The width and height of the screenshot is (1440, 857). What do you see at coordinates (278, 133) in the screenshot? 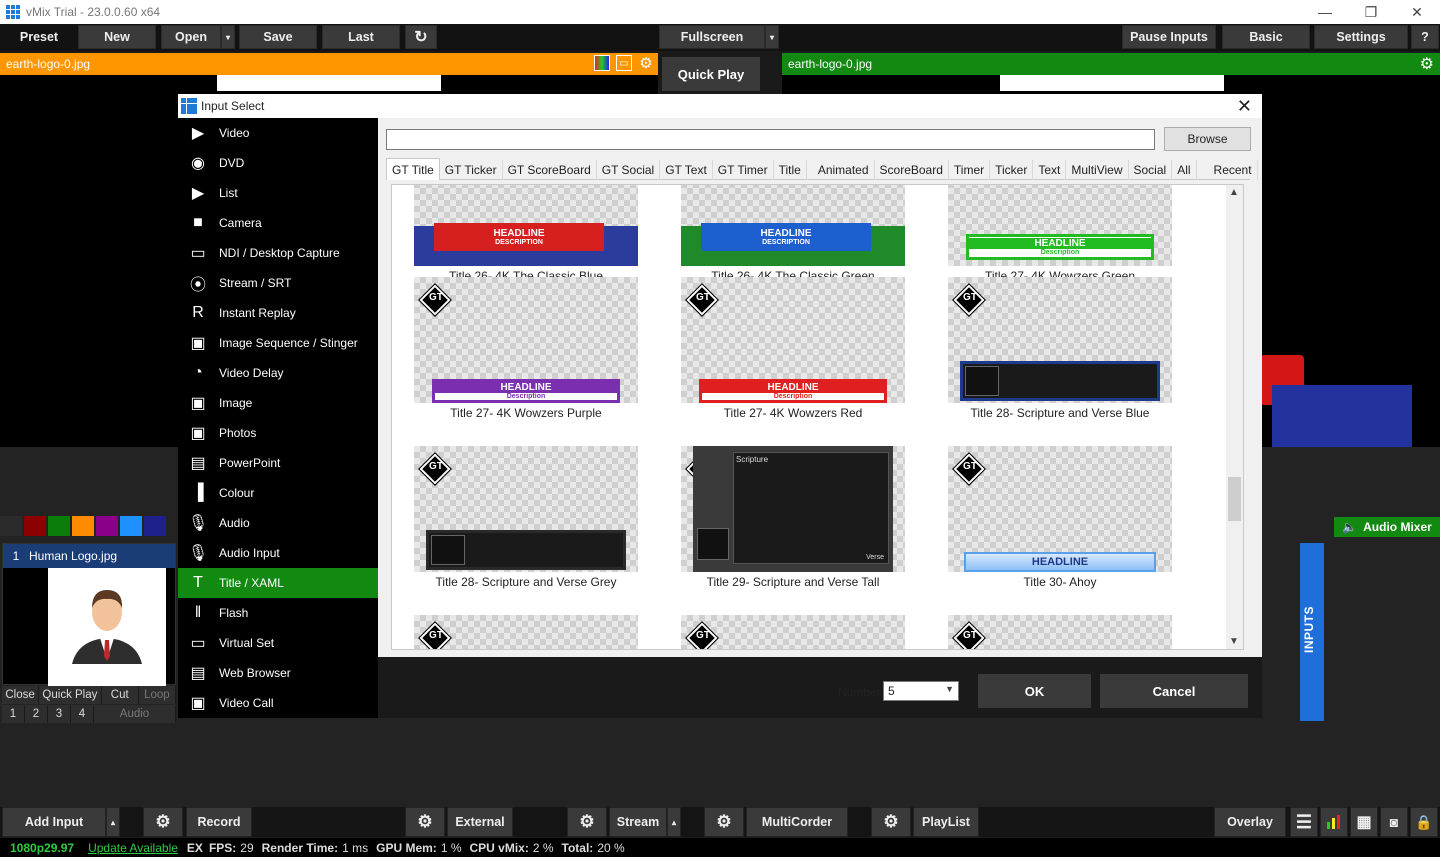
I see `category-item: ▶ Video` at bounding box center [278, 133].